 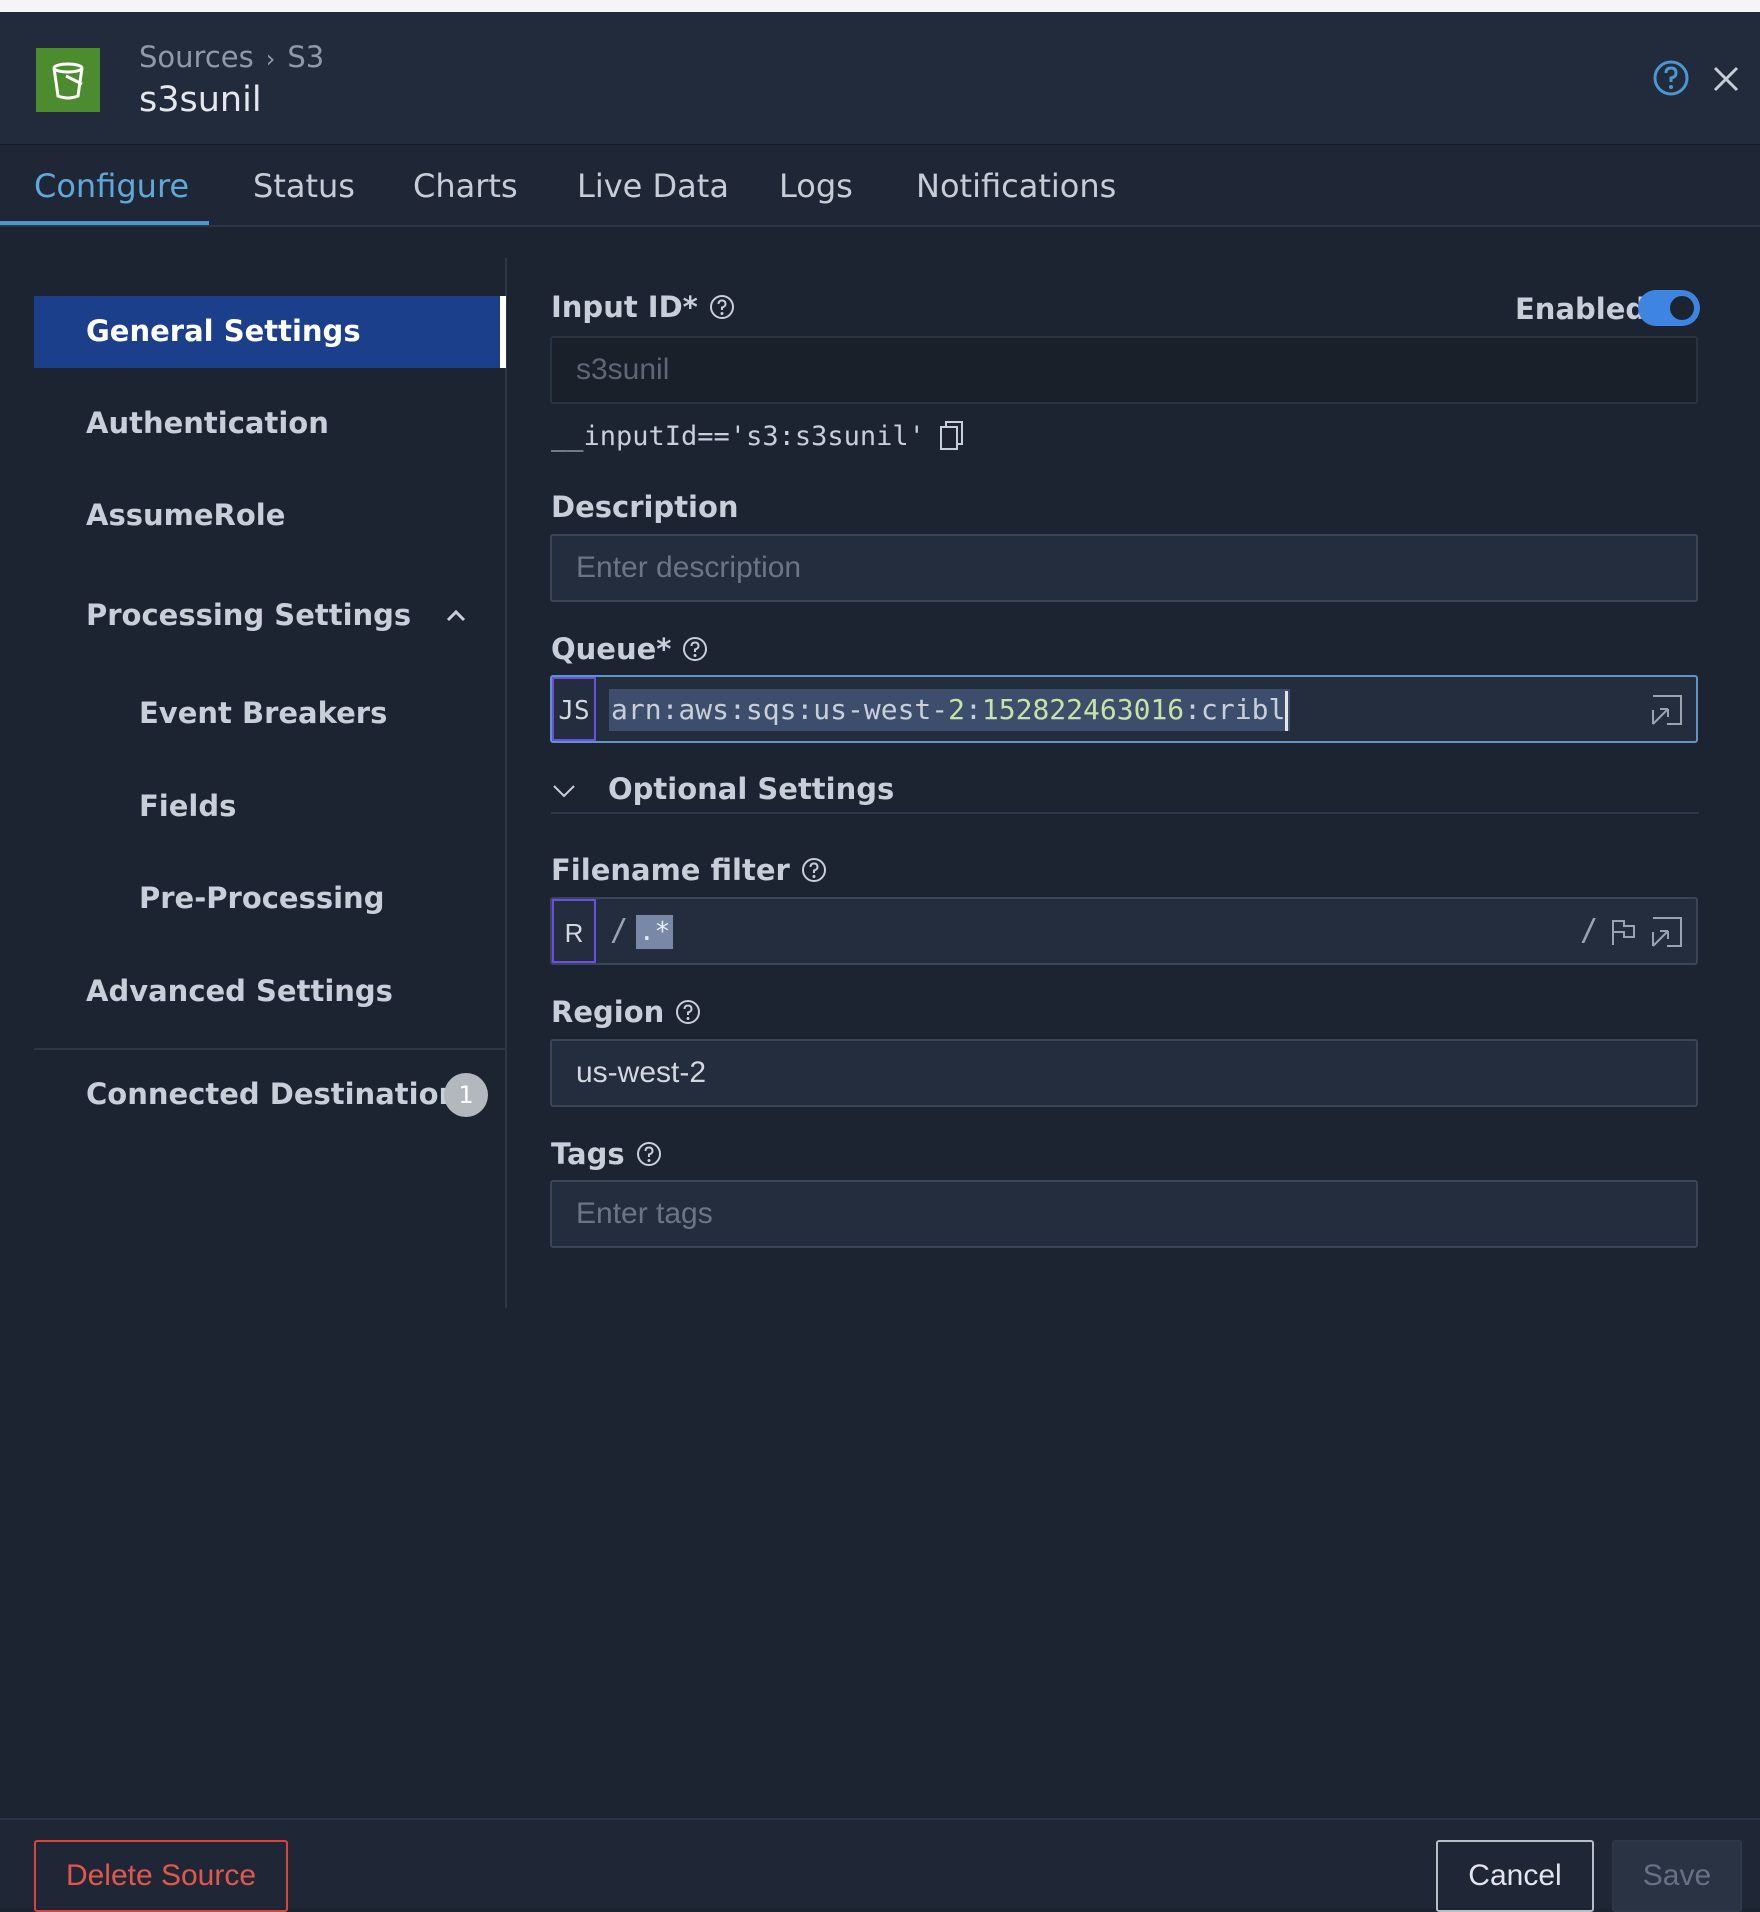 I want to click on save-button: Save, so click(x=1677, y=1876).